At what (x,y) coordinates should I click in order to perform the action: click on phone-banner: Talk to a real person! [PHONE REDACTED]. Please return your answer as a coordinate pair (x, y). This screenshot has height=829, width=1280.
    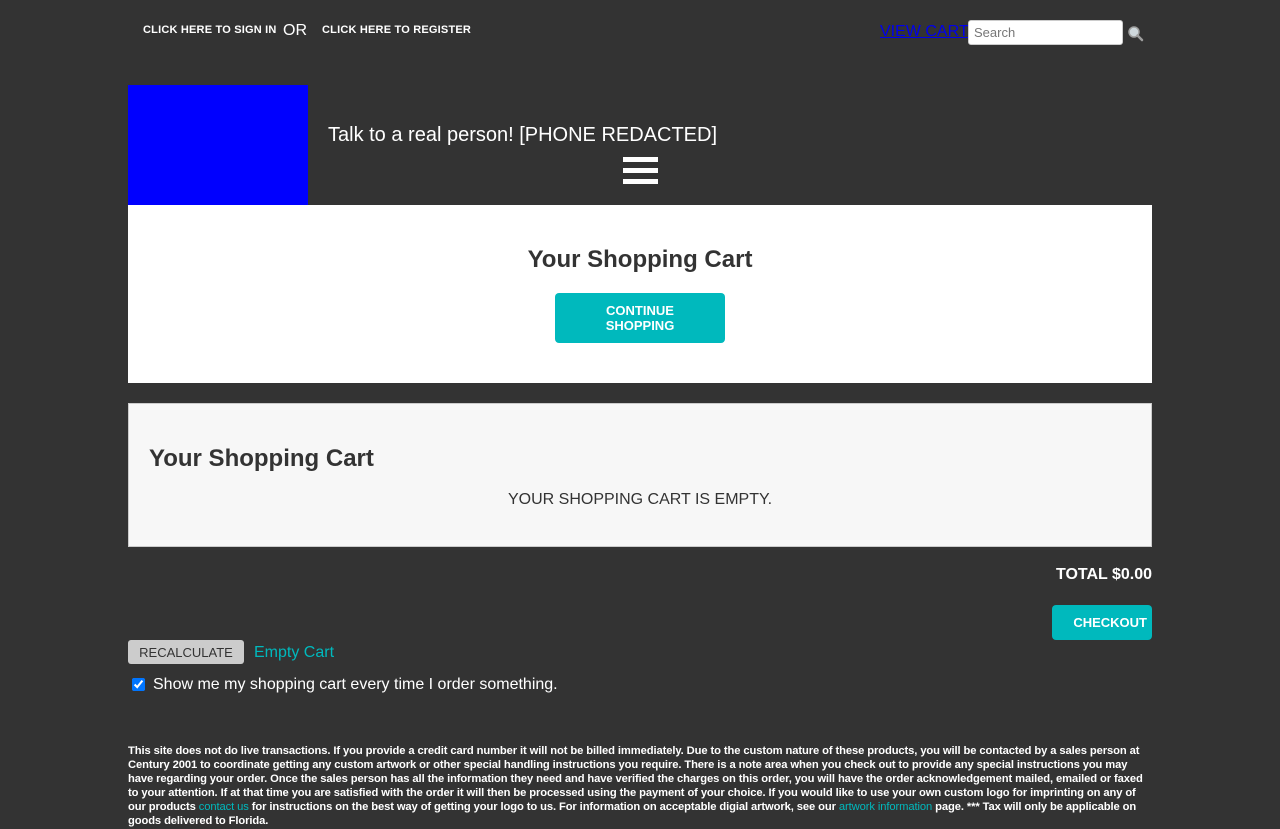
    Looking at the image, I should click on (523, 135).